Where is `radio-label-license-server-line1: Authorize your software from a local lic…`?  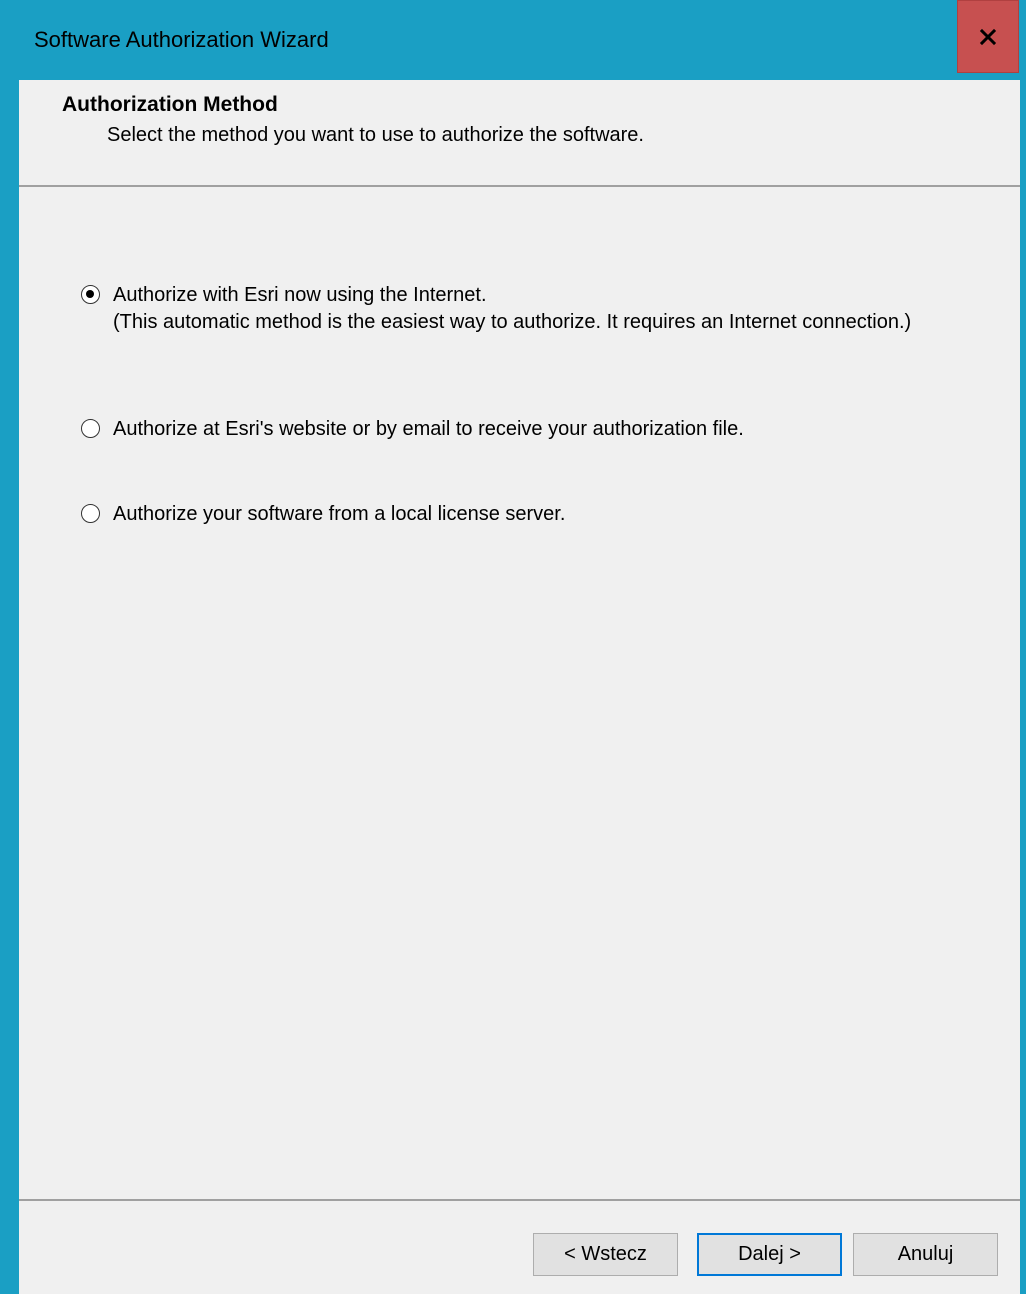 radio-label-license-server-line1: Authorize your software from a local lic… is located at coordinates (339, 514).